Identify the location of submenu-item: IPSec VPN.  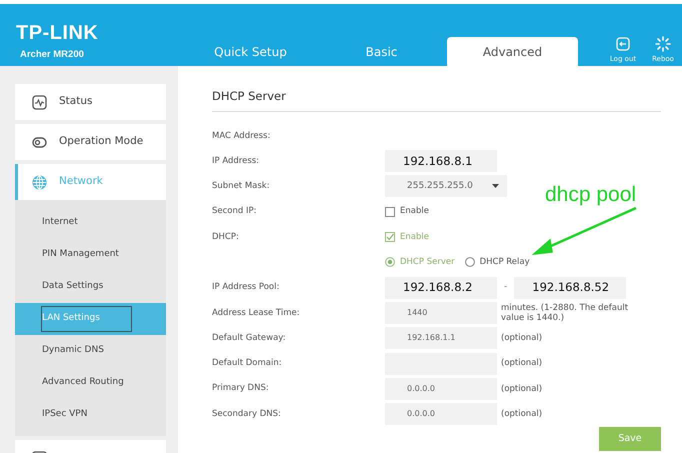
(90, 415).